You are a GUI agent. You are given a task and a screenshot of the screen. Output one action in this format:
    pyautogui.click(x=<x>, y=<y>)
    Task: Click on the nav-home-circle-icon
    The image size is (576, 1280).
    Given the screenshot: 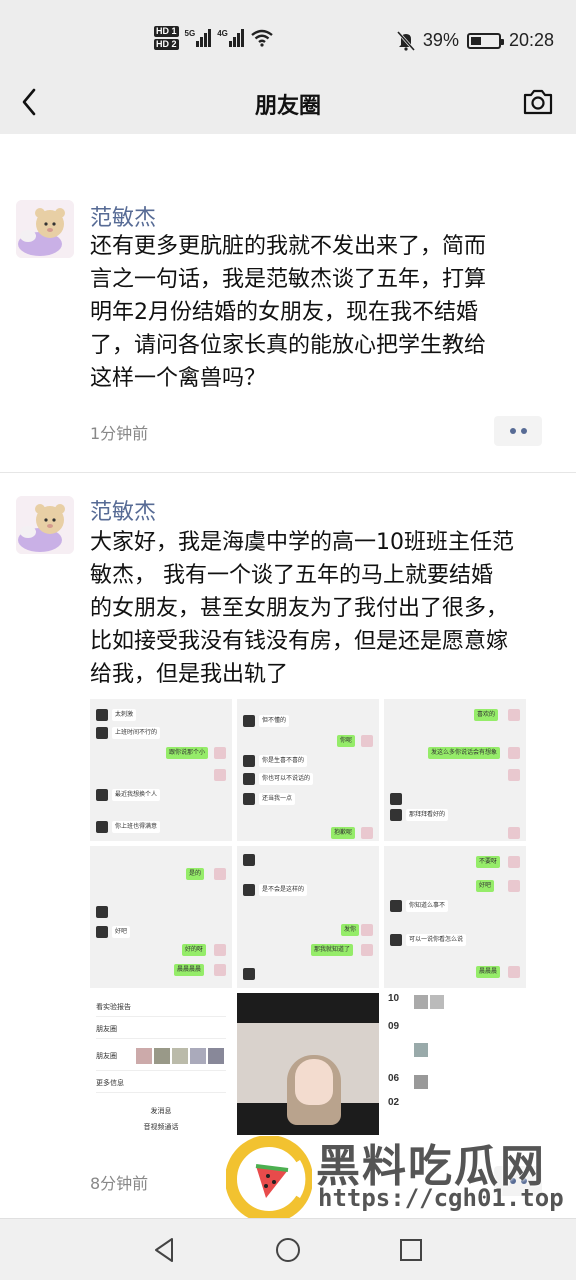 What is the action you would take?
    pyautogui.click(x=288, y=1250)
    